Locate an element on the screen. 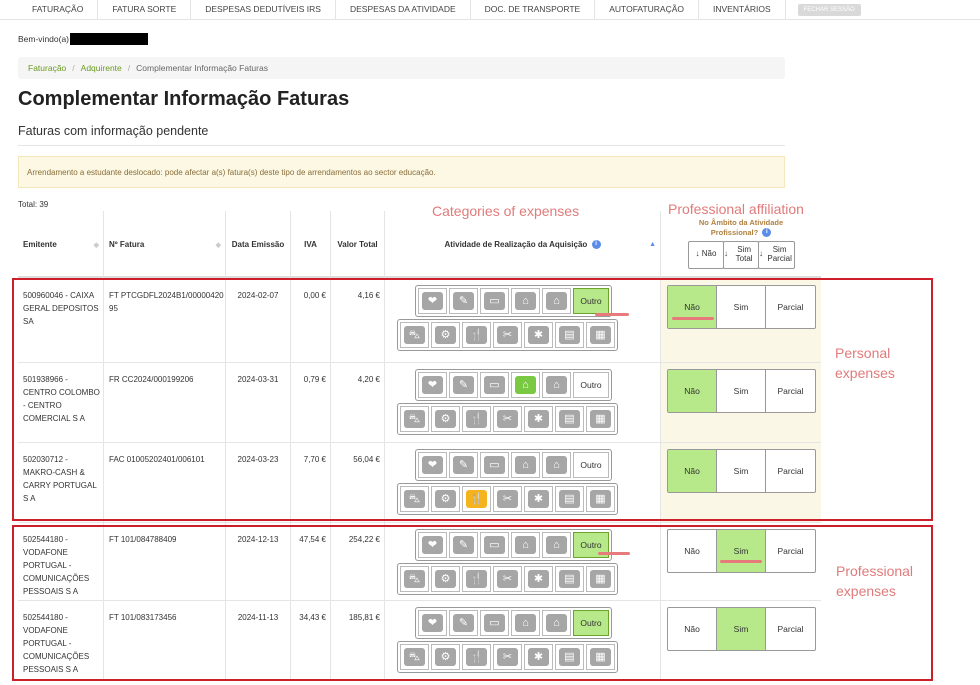 The image size is (980, 685). header-label: Valor Total is located at coordinates (357, 244).